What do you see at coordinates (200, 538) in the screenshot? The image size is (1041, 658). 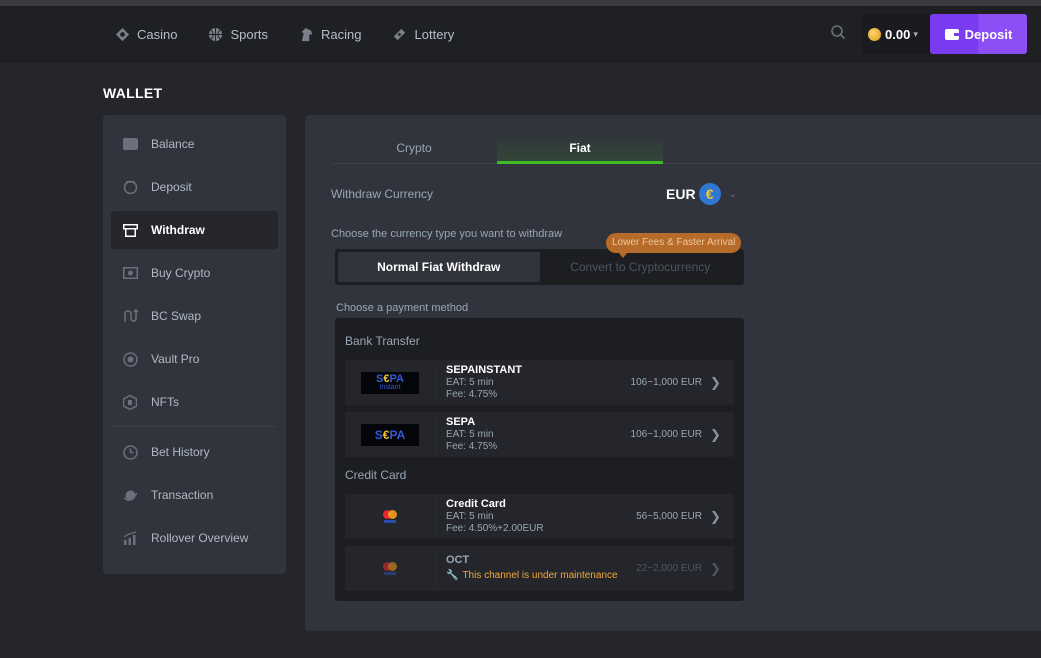 I see `sidebar-item-label: Rollover Overview` at bounding box center [200, 538].